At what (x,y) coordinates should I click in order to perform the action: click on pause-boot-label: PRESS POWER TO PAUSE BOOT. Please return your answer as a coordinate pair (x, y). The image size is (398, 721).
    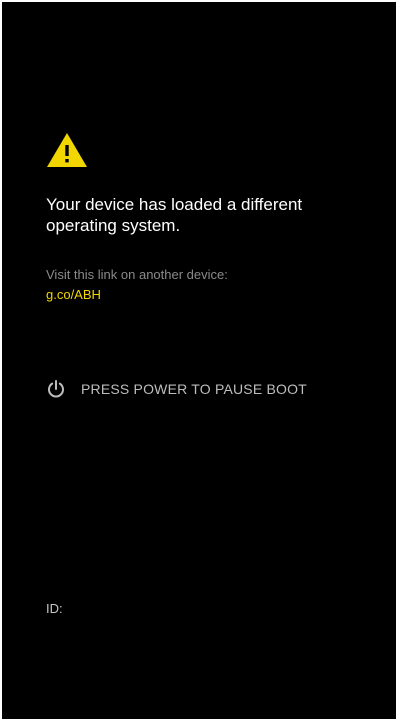
    Looking at the image, I should click on (194, 389).